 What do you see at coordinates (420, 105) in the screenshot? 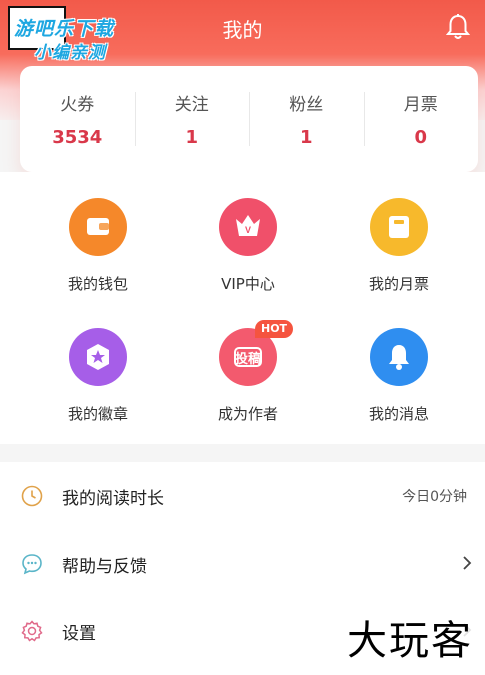
I see `stat-label: 月票` at bounding box center [420, 105].